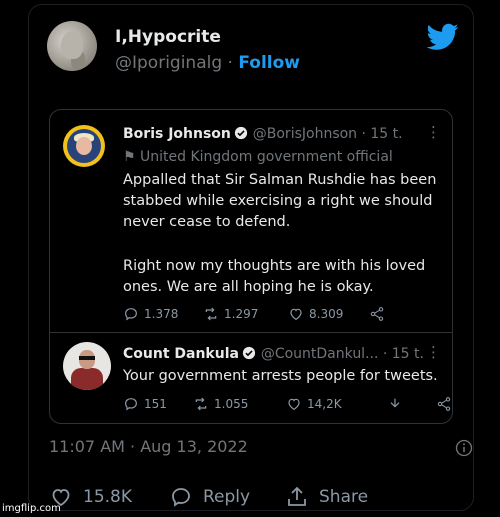 The image size is (500, 517). I want to click on like-action: 8.309, so click(315, 314).